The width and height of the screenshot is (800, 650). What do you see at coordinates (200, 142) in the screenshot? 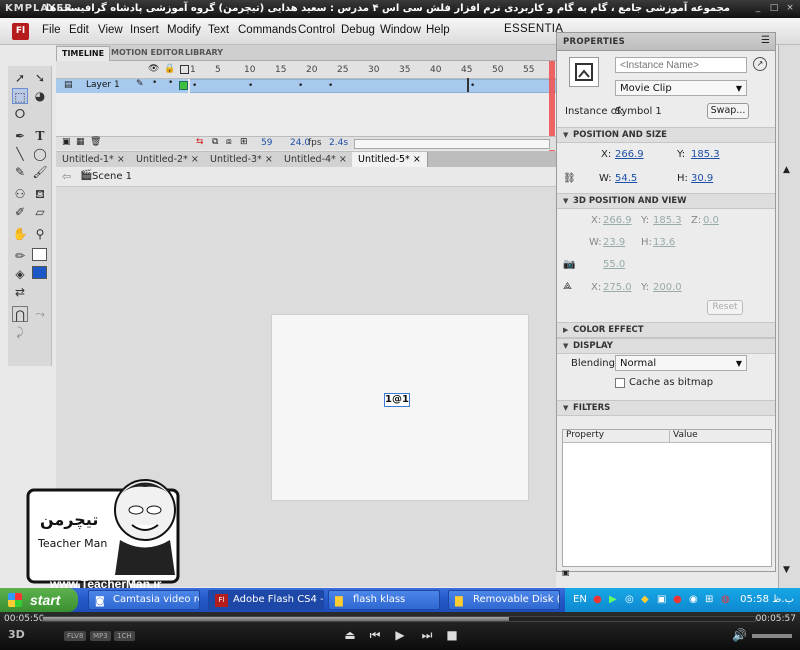
I see `center-frame-icon: ⇆` at bounding box center [200, 142].